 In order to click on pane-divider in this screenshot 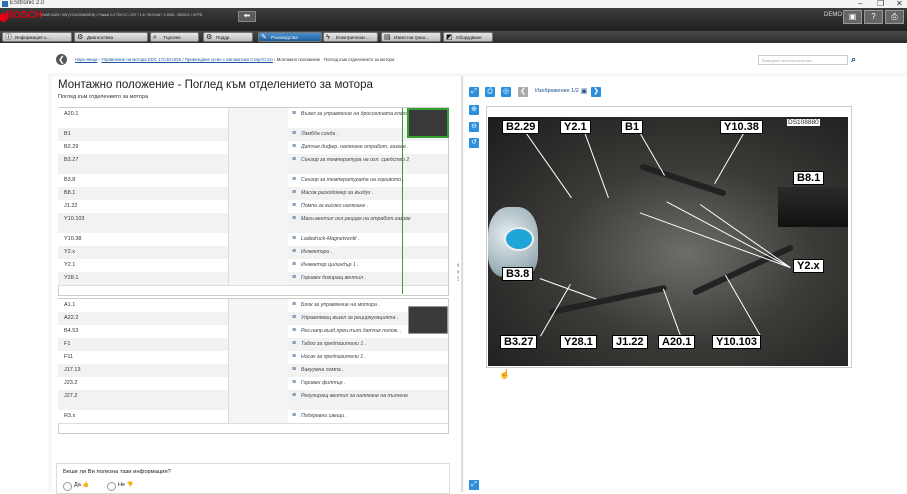, I will do `click(462, 284)`.